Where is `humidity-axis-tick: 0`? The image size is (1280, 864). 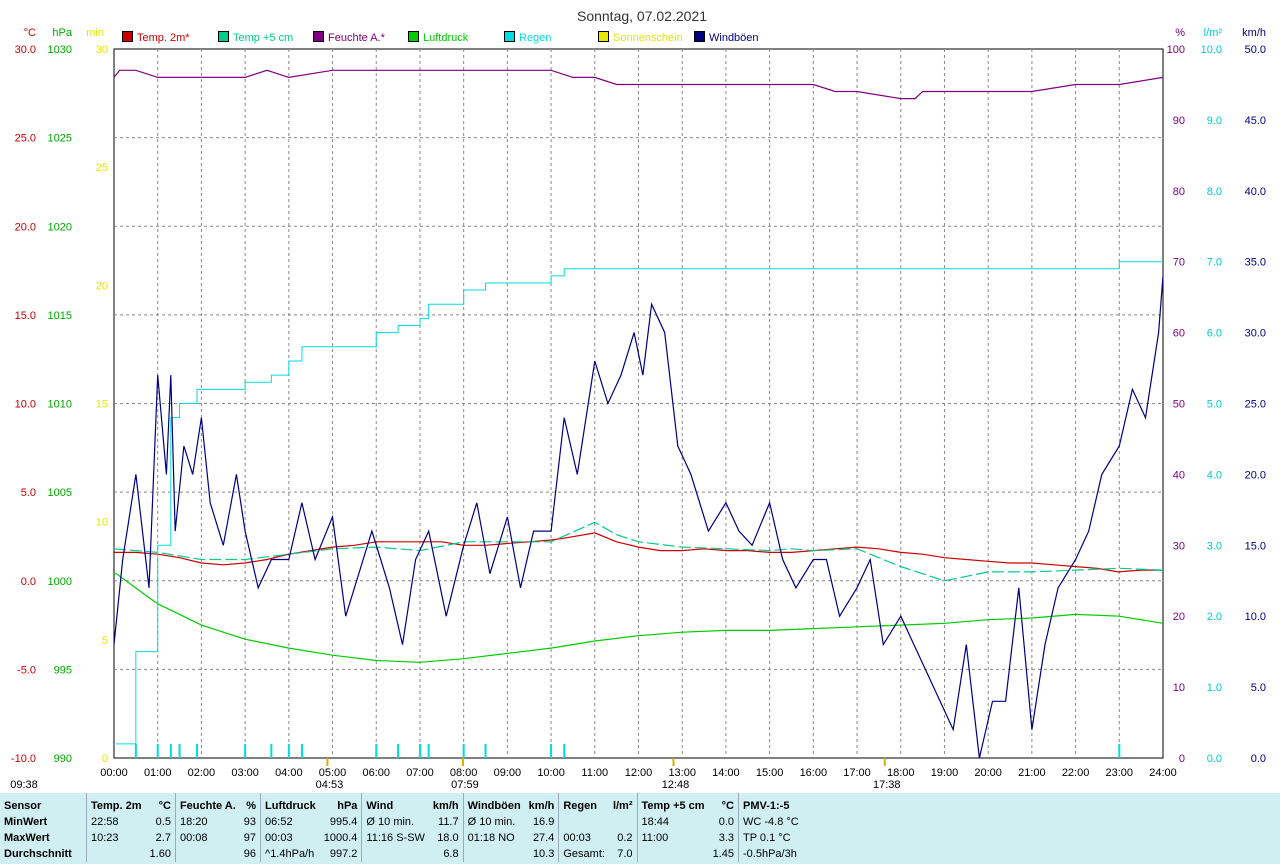
humidity-axis-tick: 0 is located at coordinates (1182, 759).